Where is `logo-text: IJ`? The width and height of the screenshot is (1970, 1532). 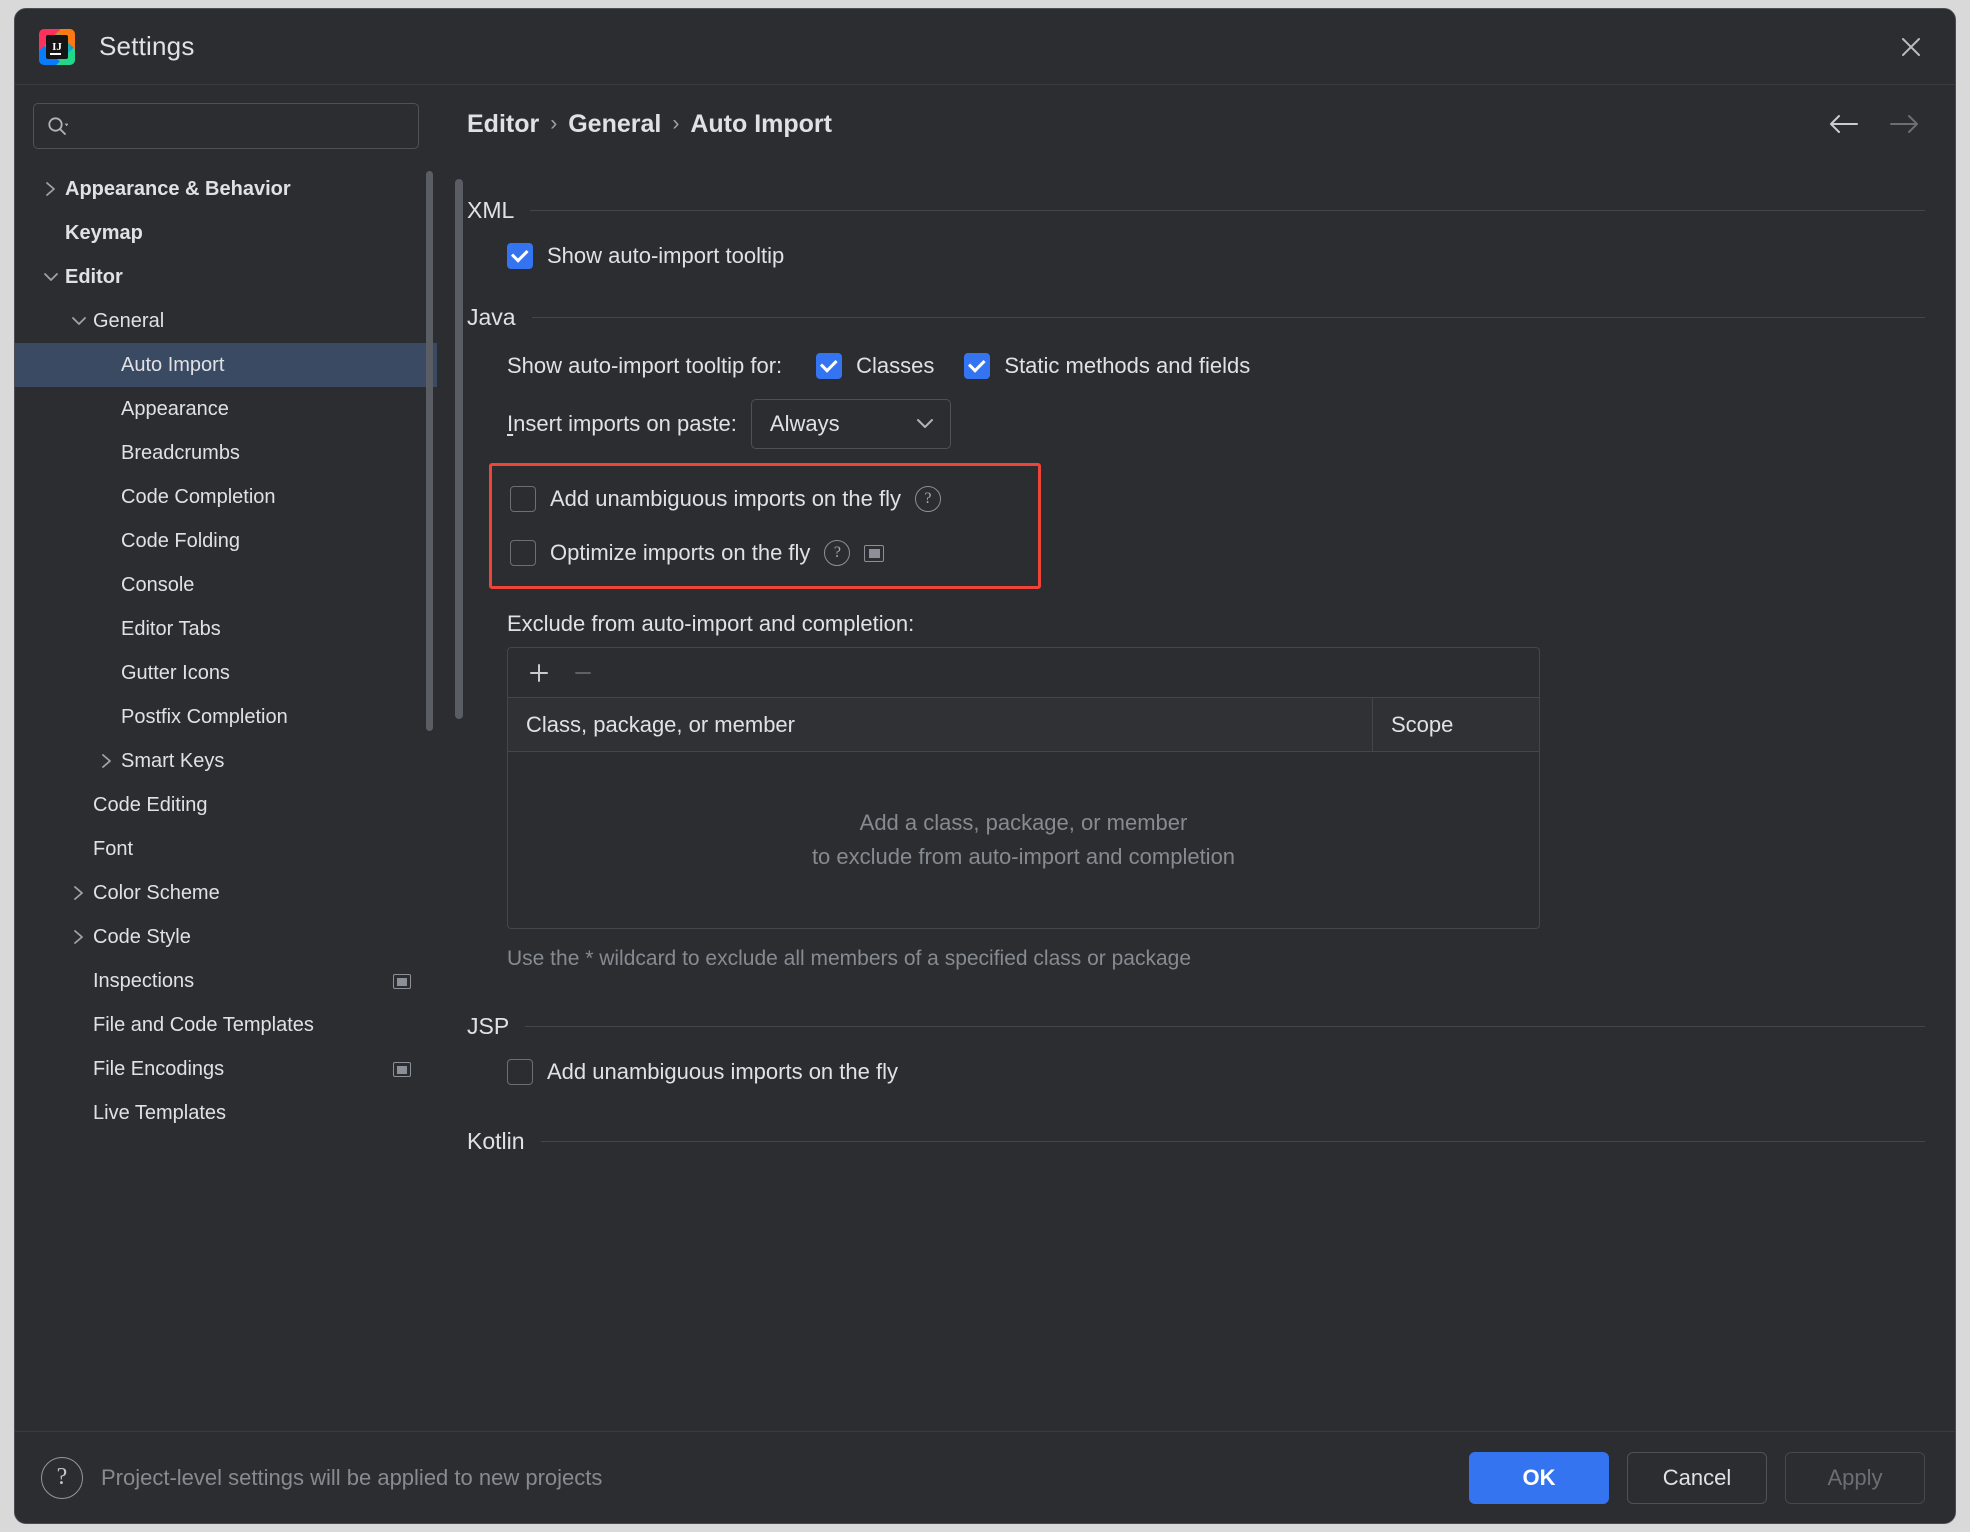 logo-text: IJ is located at coordinates (57, 46).